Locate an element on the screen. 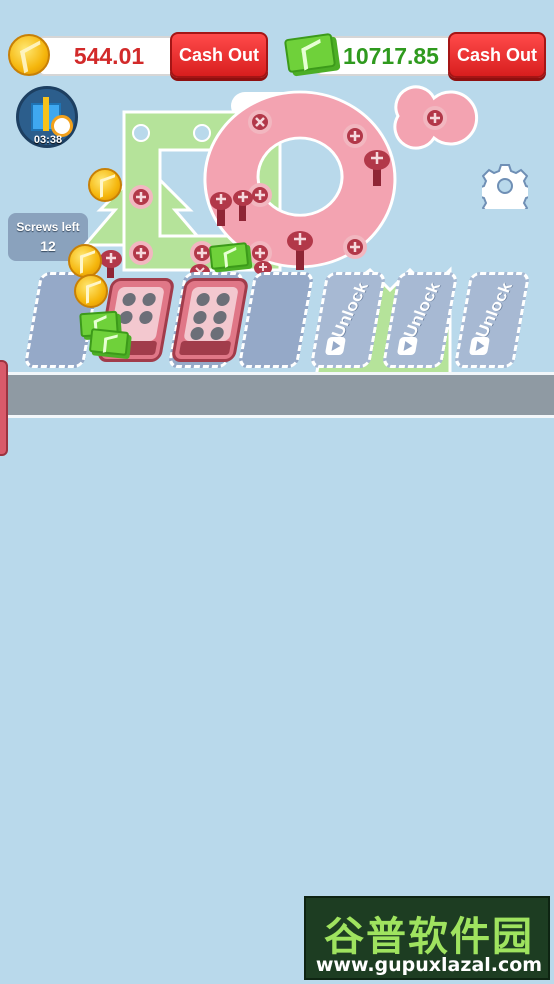 The width and height of the screenshot is (554, 984). gift-timer: 03:38 is located at coordinates (48, 140).